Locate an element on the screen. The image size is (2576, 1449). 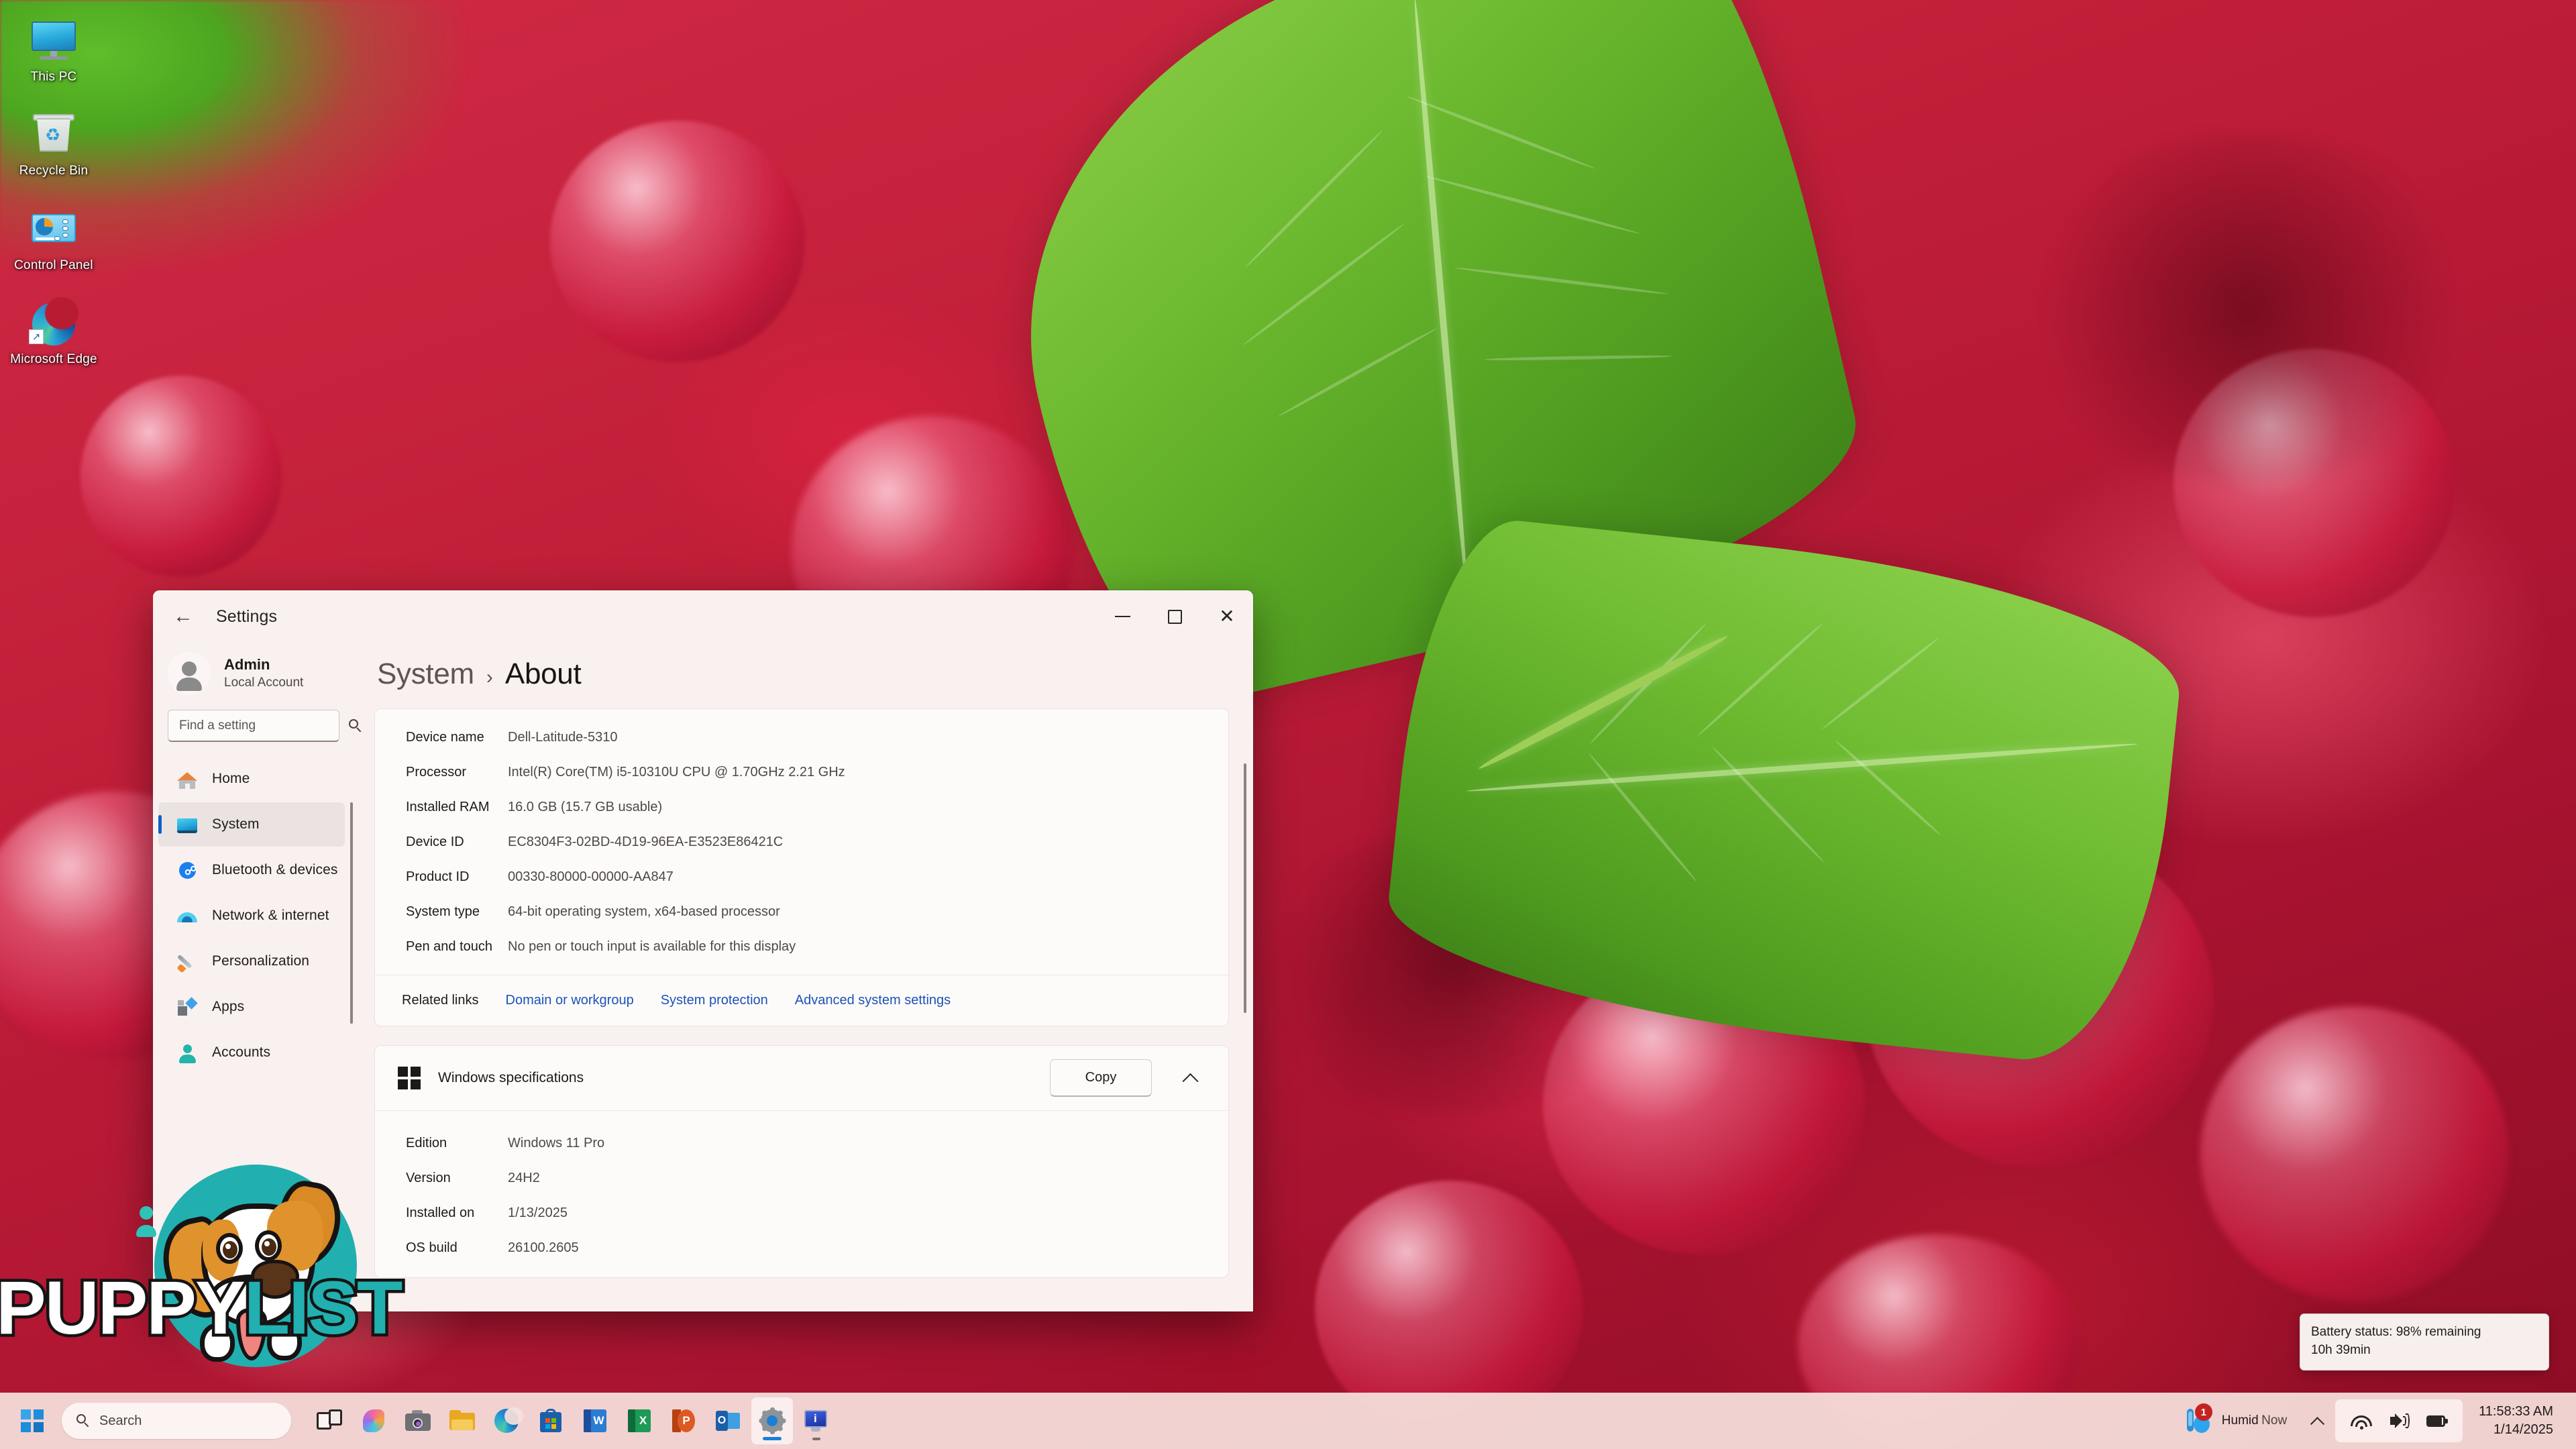
breadcrumb-parent: System is located at coordinates (425, 674).